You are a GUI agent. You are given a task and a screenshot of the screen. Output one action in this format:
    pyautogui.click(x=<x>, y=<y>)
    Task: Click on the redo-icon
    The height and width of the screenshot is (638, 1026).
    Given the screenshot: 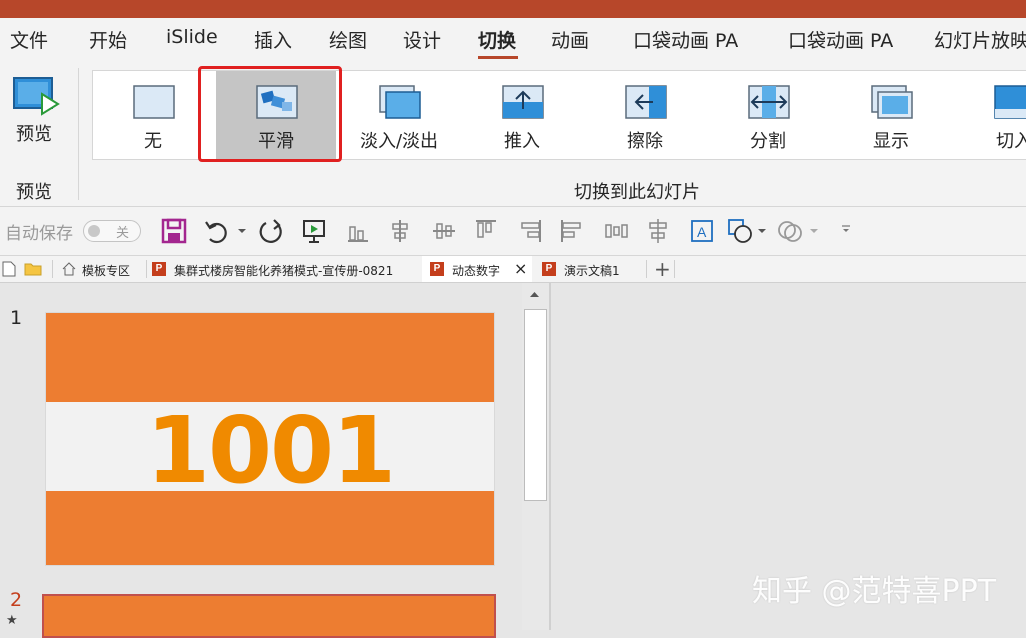 What is the action you would take?
    pyautogui.click(x=272, y=231)
    